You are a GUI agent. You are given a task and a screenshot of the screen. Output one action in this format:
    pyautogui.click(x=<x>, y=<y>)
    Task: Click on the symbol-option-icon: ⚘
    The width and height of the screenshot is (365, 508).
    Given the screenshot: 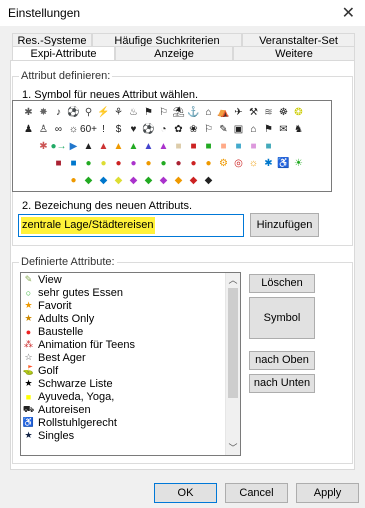 What is the action you would take?
    pyautogui.click(x=118, y=112)
    